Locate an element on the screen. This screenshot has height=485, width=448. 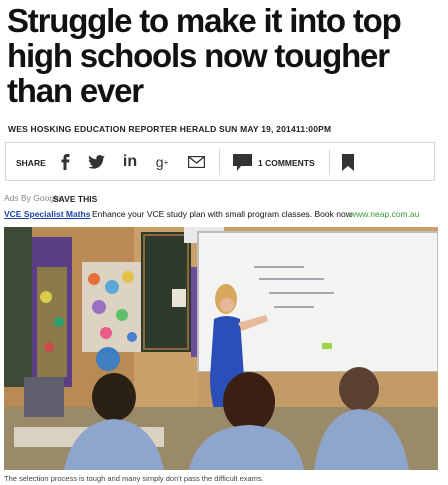
share-label: SHARE is located at coordinates (31, 163).